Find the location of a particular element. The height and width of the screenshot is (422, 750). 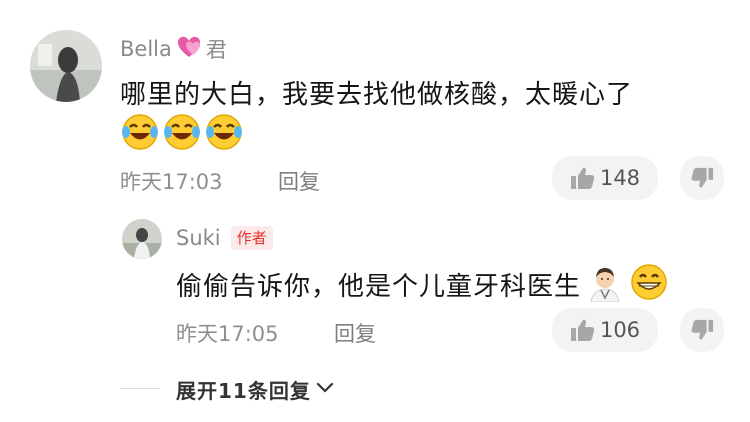

sparkling-heart-icon is located at coordinates (189, 49).